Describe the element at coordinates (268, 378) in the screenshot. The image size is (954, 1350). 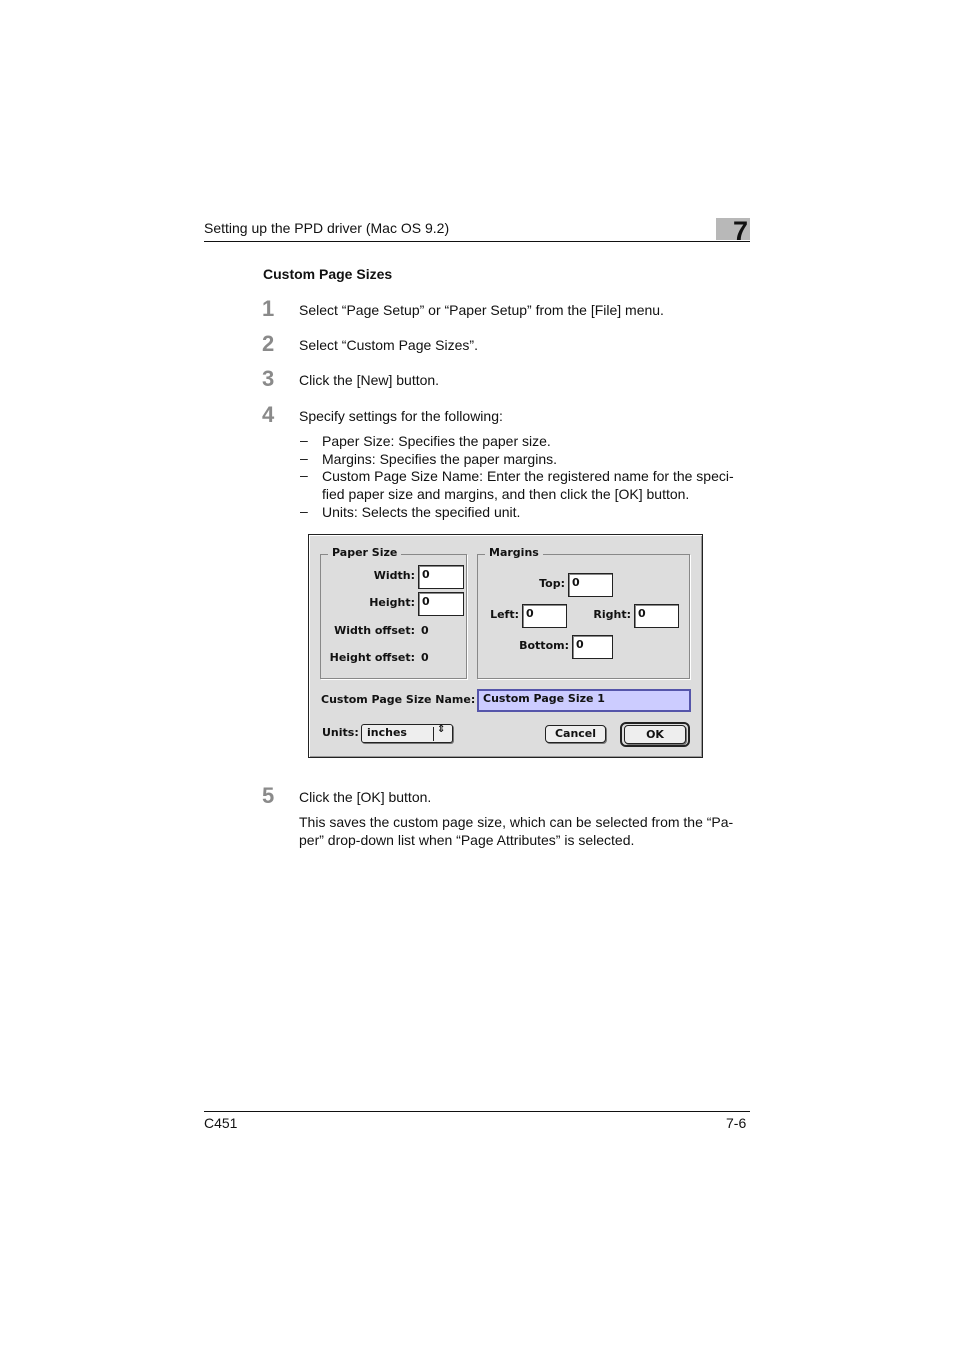
I see `step-number: 3` at that location.